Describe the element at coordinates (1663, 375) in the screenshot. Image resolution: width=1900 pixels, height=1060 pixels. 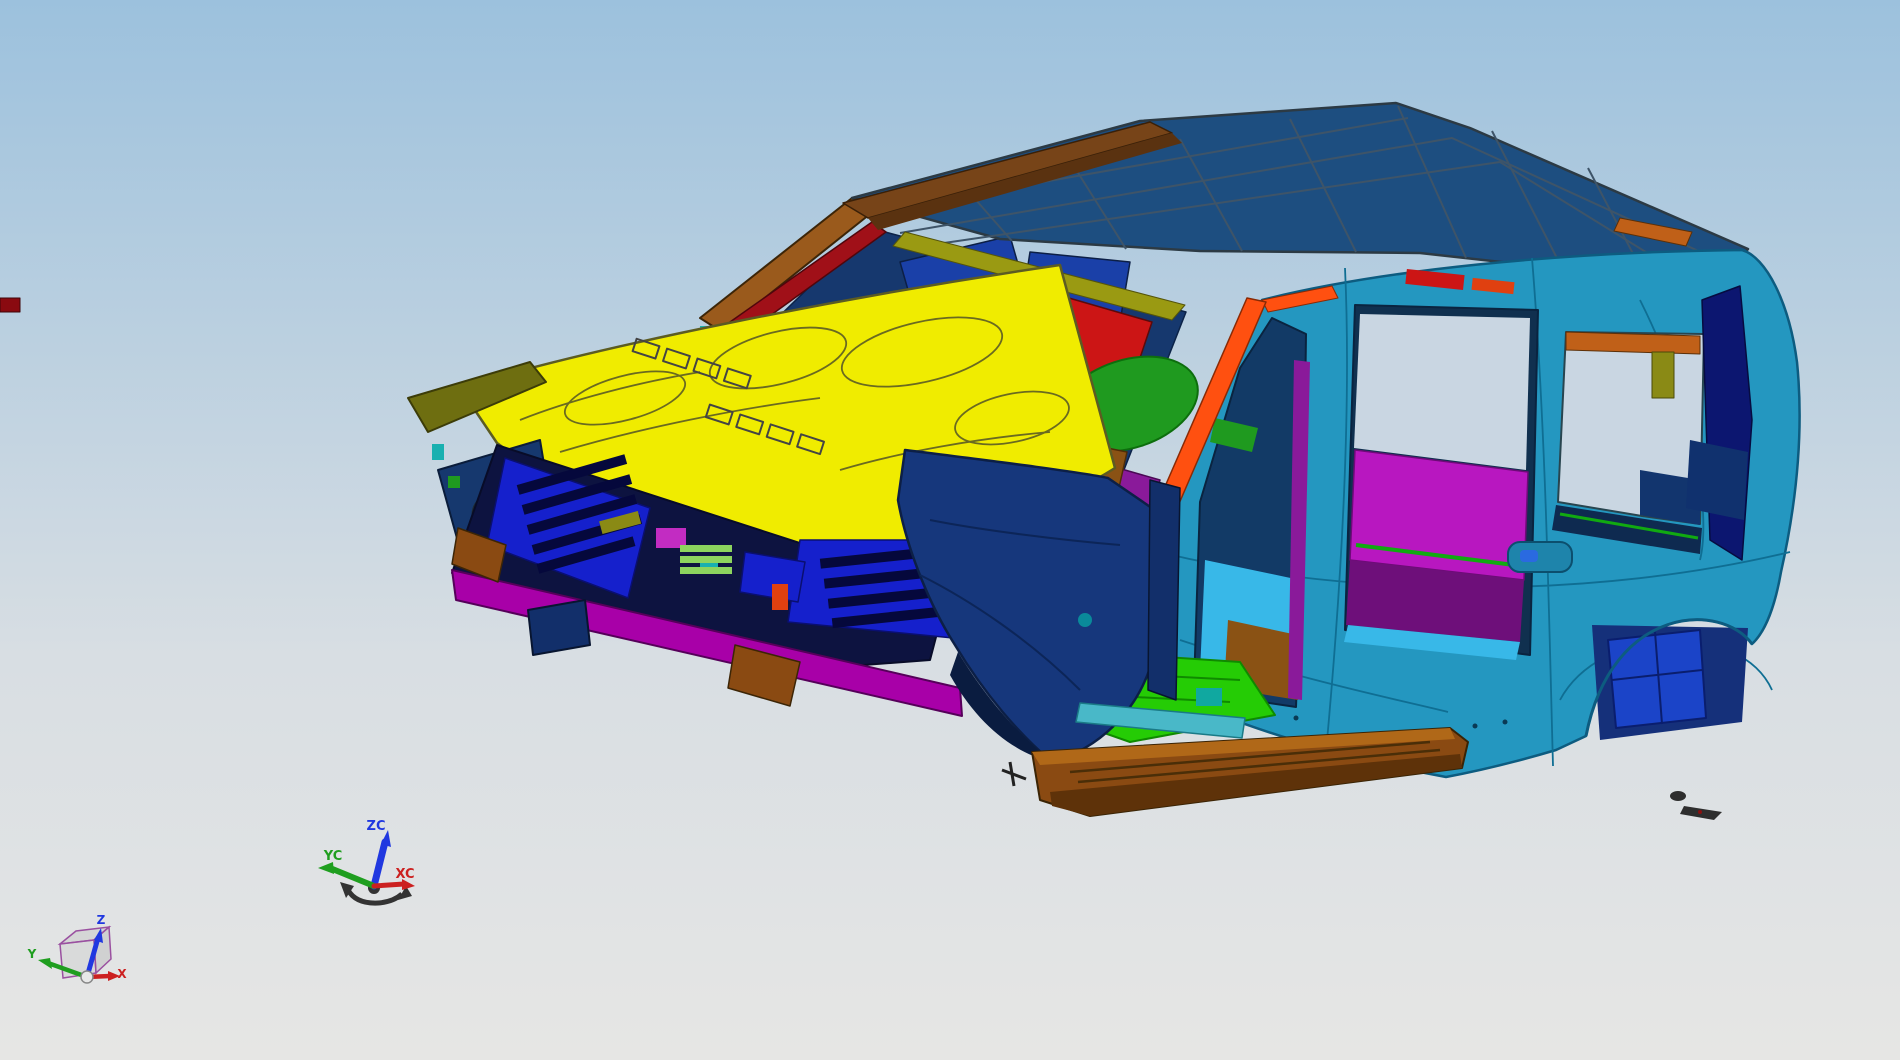
I see `window-bracket-olive` at that location.